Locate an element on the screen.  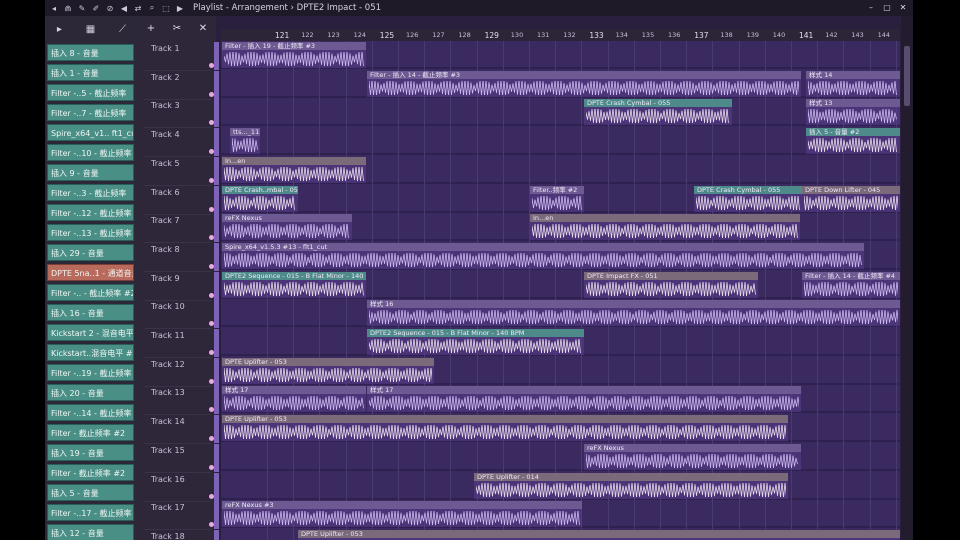
clip-source-item: Kickstart 2 - 混音电平 is located at coordinates (90, 332).